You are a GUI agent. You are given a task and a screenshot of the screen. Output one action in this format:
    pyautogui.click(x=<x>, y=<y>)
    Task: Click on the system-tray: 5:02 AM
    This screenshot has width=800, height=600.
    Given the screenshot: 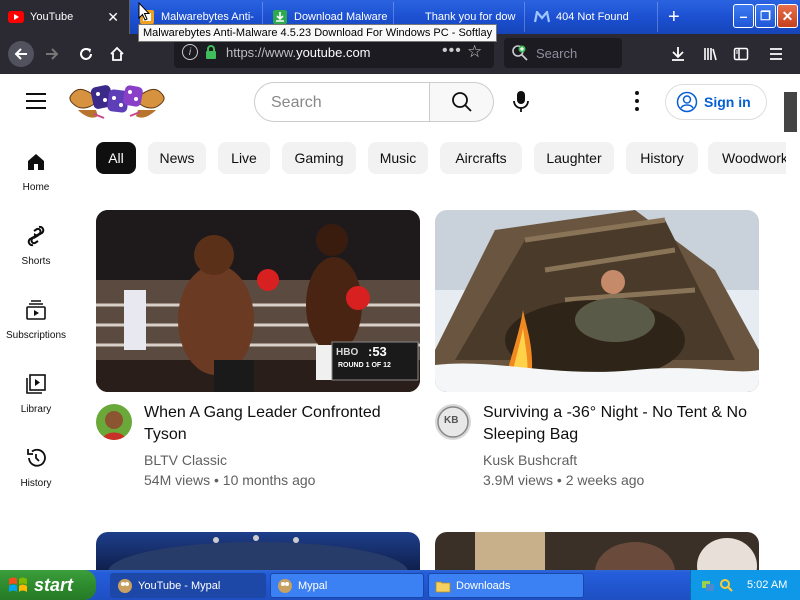 What is the action you would take?
    pyautogui.click(x=745, y=585)
    